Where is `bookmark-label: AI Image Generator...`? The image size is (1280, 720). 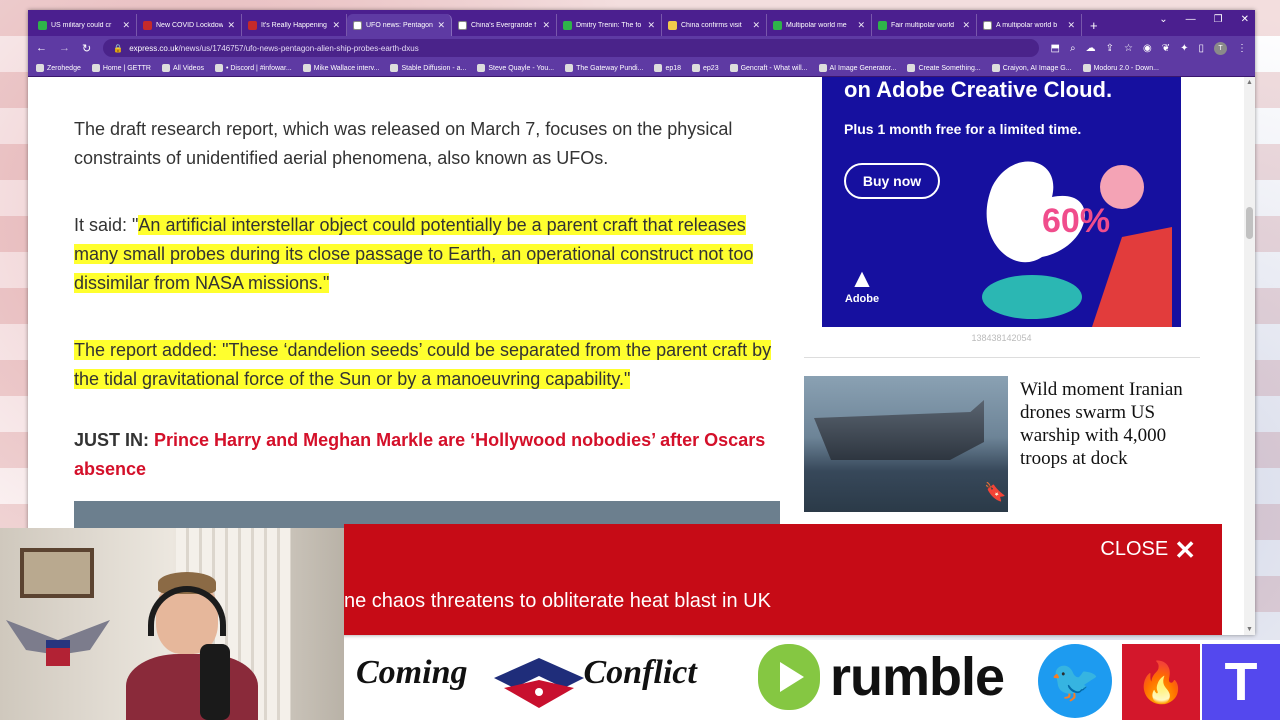 bookmark-label: AI Image Generator... is located at coordinates (863, 68).